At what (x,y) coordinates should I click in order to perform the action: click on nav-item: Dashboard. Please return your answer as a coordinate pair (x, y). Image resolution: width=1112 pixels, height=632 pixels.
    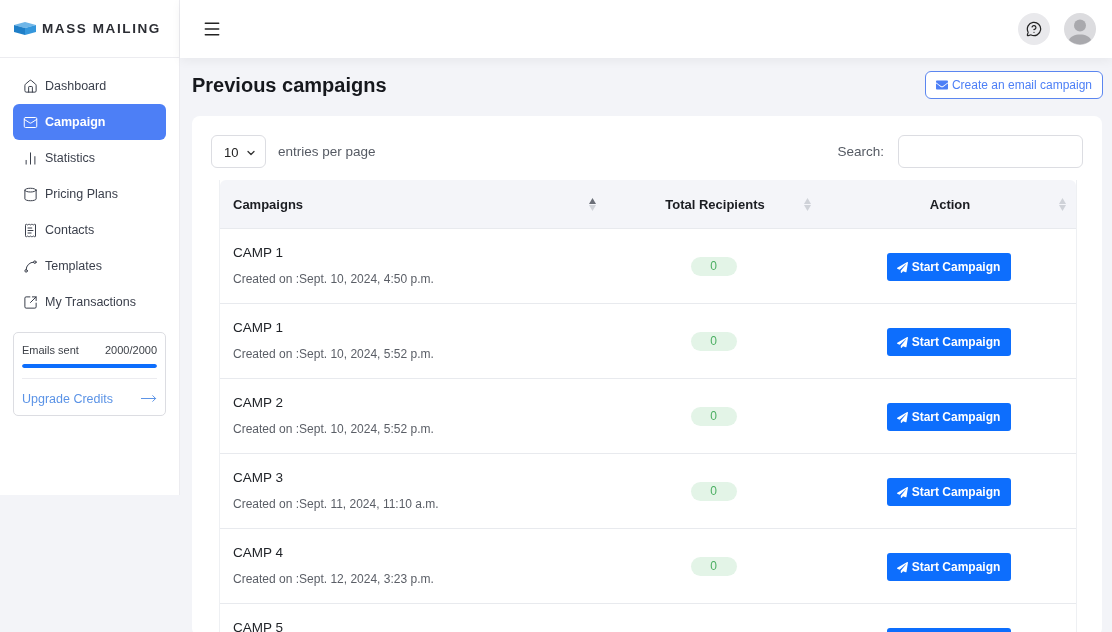
    Looking at the image, I should click on (89, 86).